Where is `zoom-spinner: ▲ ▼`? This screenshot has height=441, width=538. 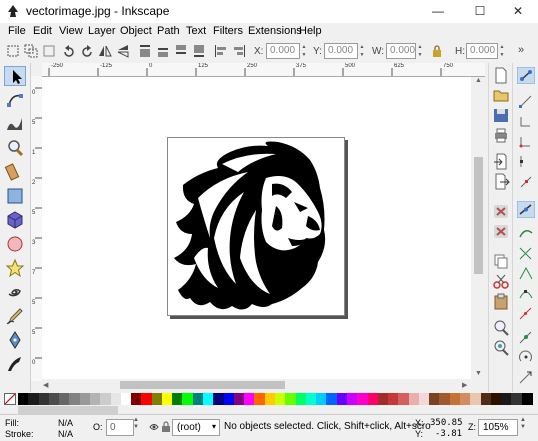
zoom-spinner: ▲ ▼ is located at coordinates (523, 424).